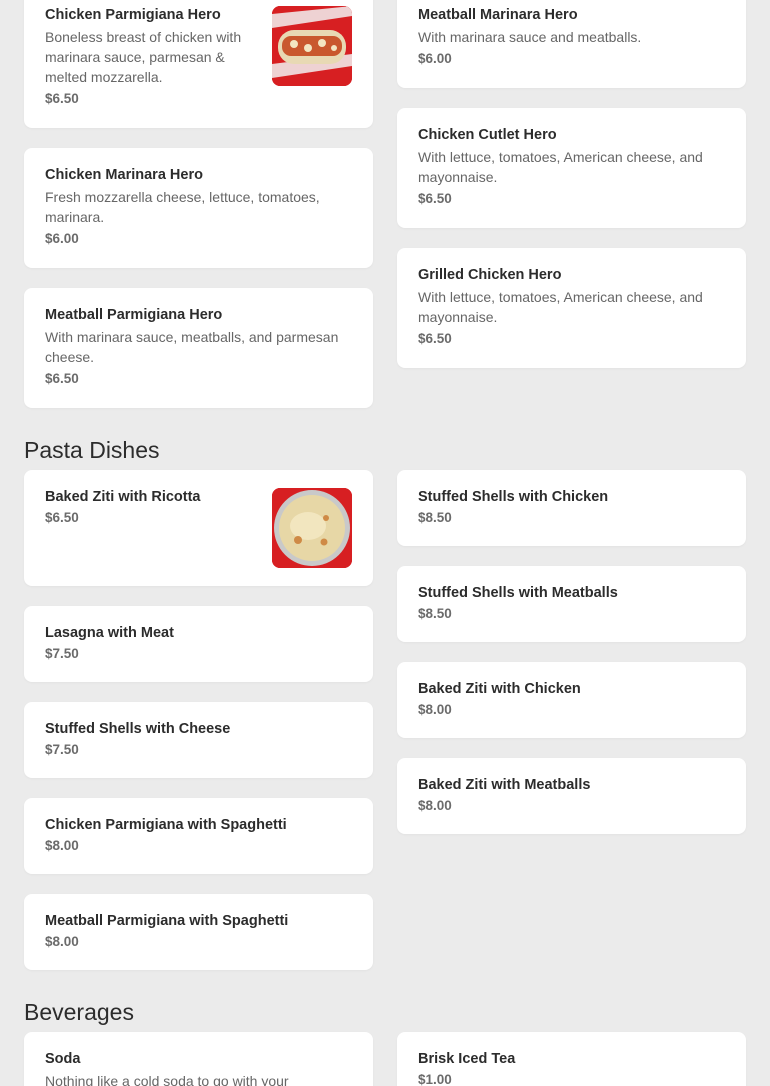 The image size is (770, 1086). Describe the element at coordinates (513, 497) in the screenshot. I see `item-name: Stuffed Shells with Chicken` at that location.